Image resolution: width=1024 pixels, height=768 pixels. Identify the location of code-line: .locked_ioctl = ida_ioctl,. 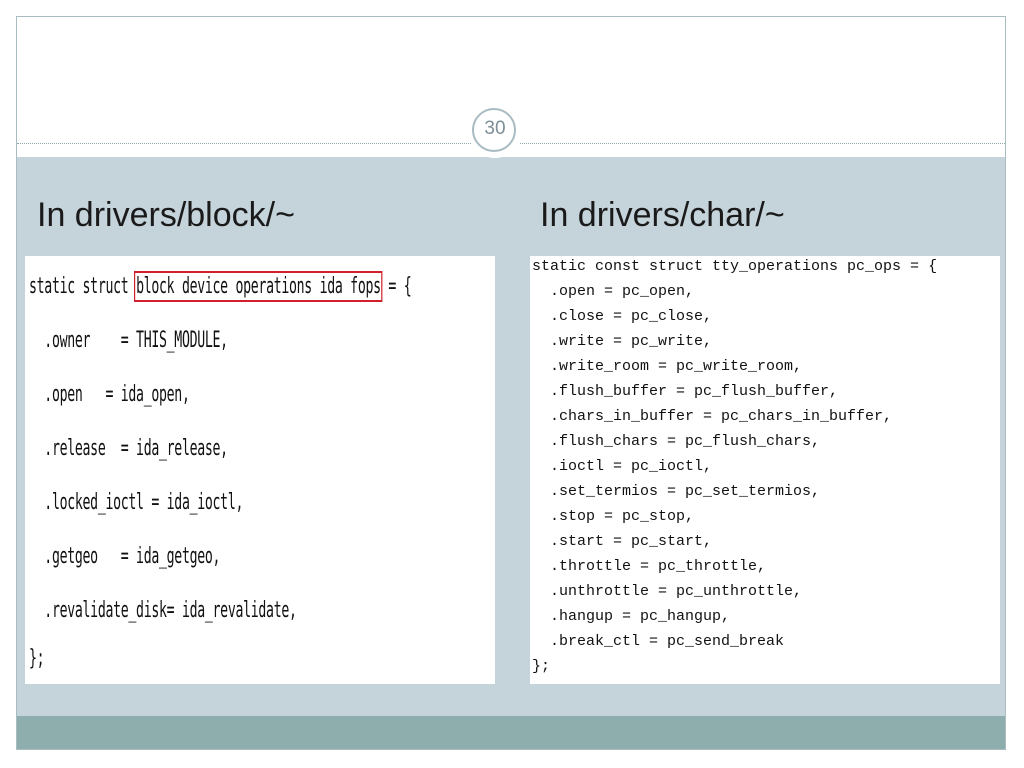
(136, 502).